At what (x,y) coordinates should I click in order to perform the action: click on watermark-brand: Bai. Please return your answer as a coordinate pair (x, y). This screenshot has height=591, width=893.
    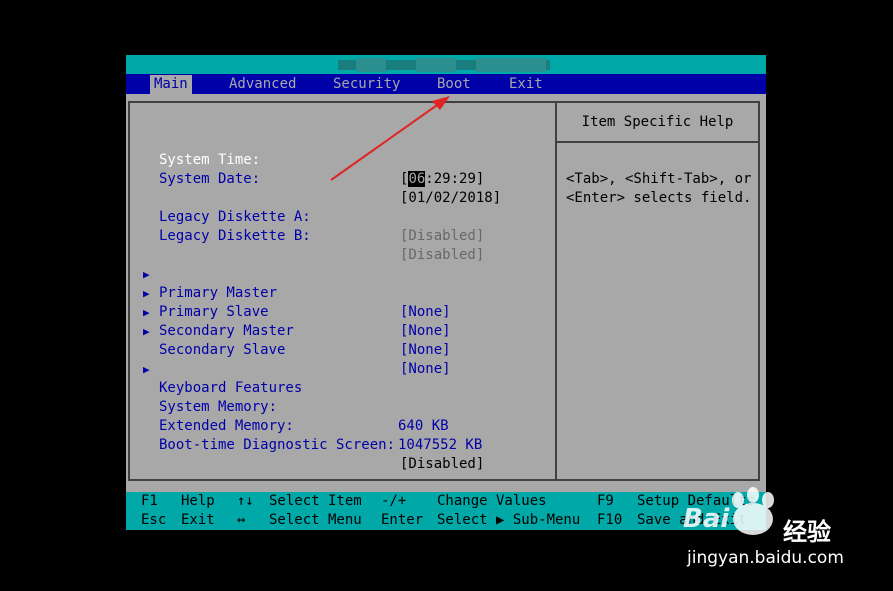
    Looking at the image, I should click on (706, 519).